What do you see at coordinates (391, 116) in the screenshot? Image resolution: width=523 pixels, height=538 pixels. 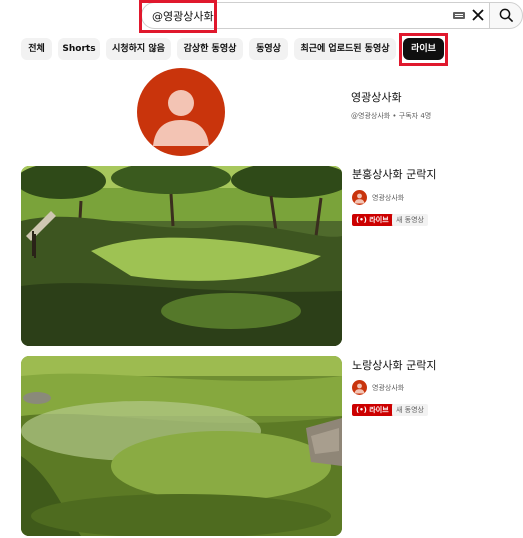 I see `channel-meta: @영광상사화 • 구독자 4명` at bounding box center [391, 116].